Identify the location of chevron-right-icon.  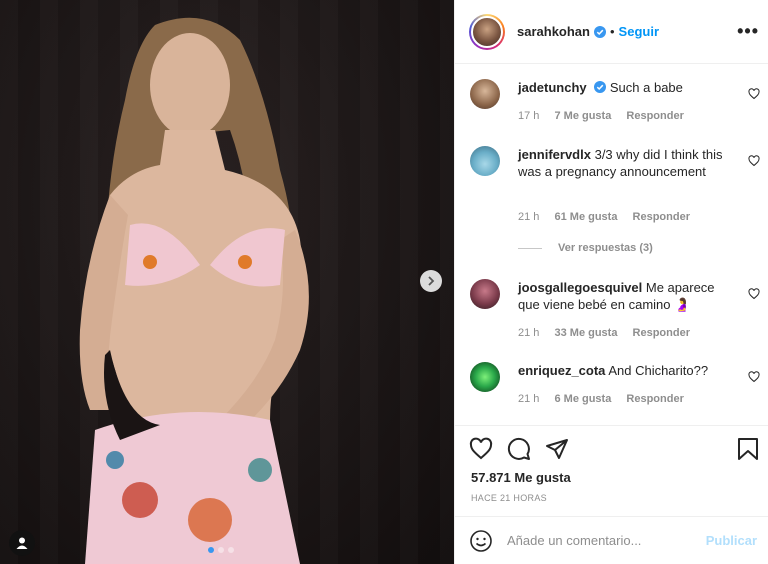
(431, 281).